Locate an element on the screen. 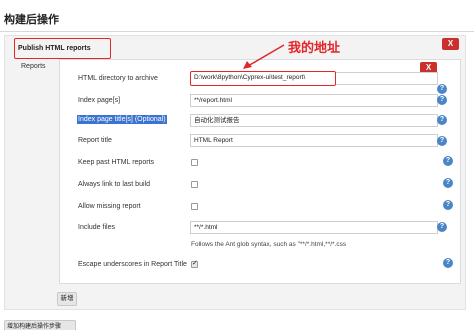 This screenshot has width=474, height=330. annotation-arrow is located at coordinates (264, 56).